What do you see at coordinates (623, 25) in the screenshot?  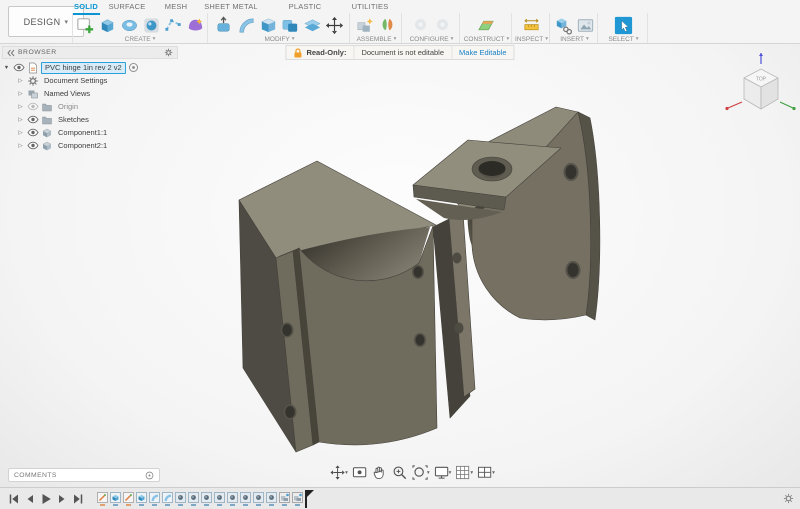 I see `select-icon` at bounding box center [623, 25].